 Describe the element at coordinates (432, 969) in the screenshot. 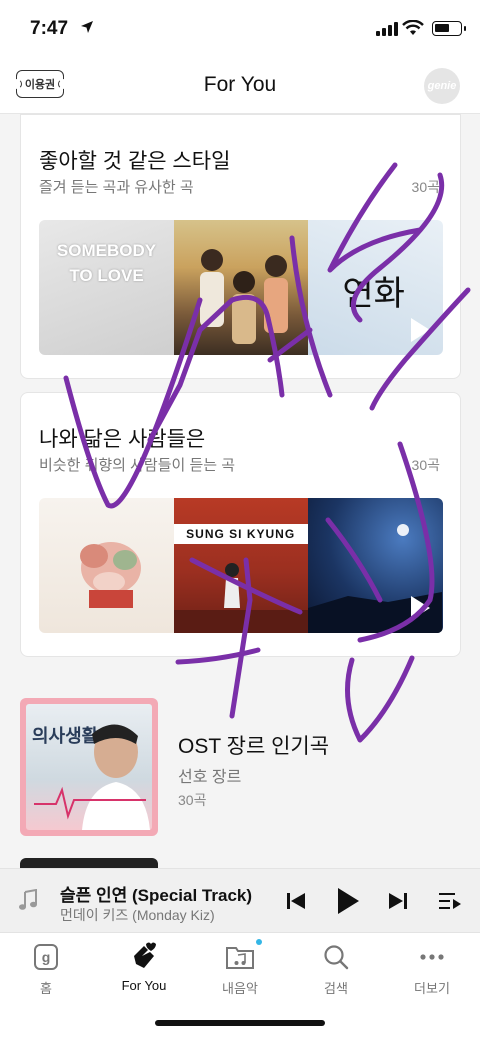

I see `tab-more: 더보기` at that location.